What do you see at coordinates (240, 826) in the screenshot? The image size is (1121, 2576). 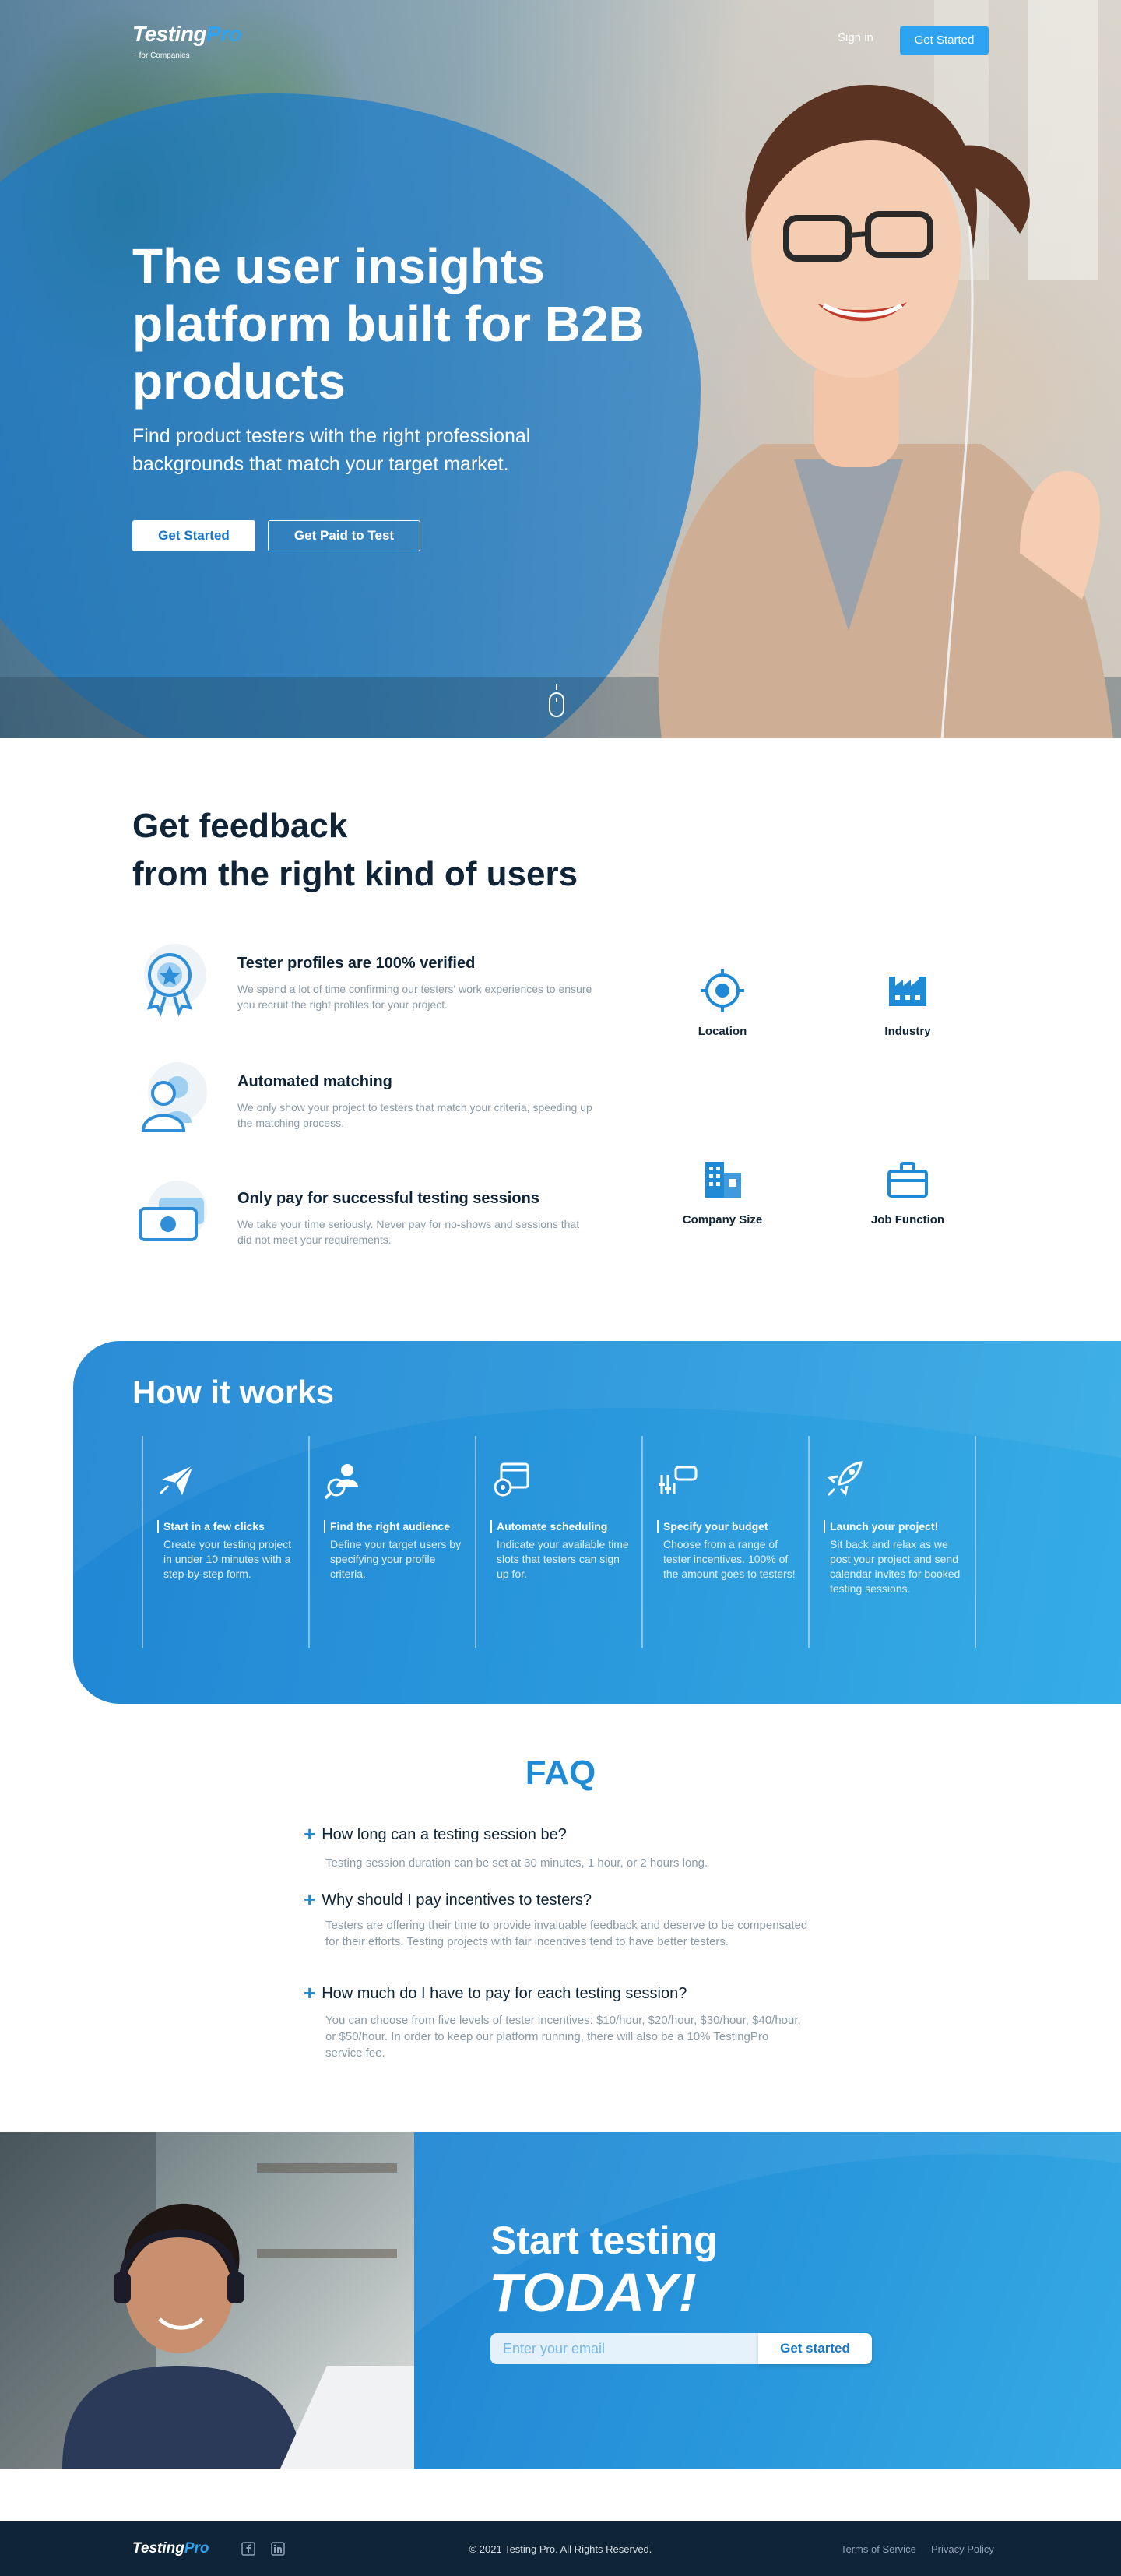 I see `feedback-title-line1: Get feedback` at bounding box center [240, 826].